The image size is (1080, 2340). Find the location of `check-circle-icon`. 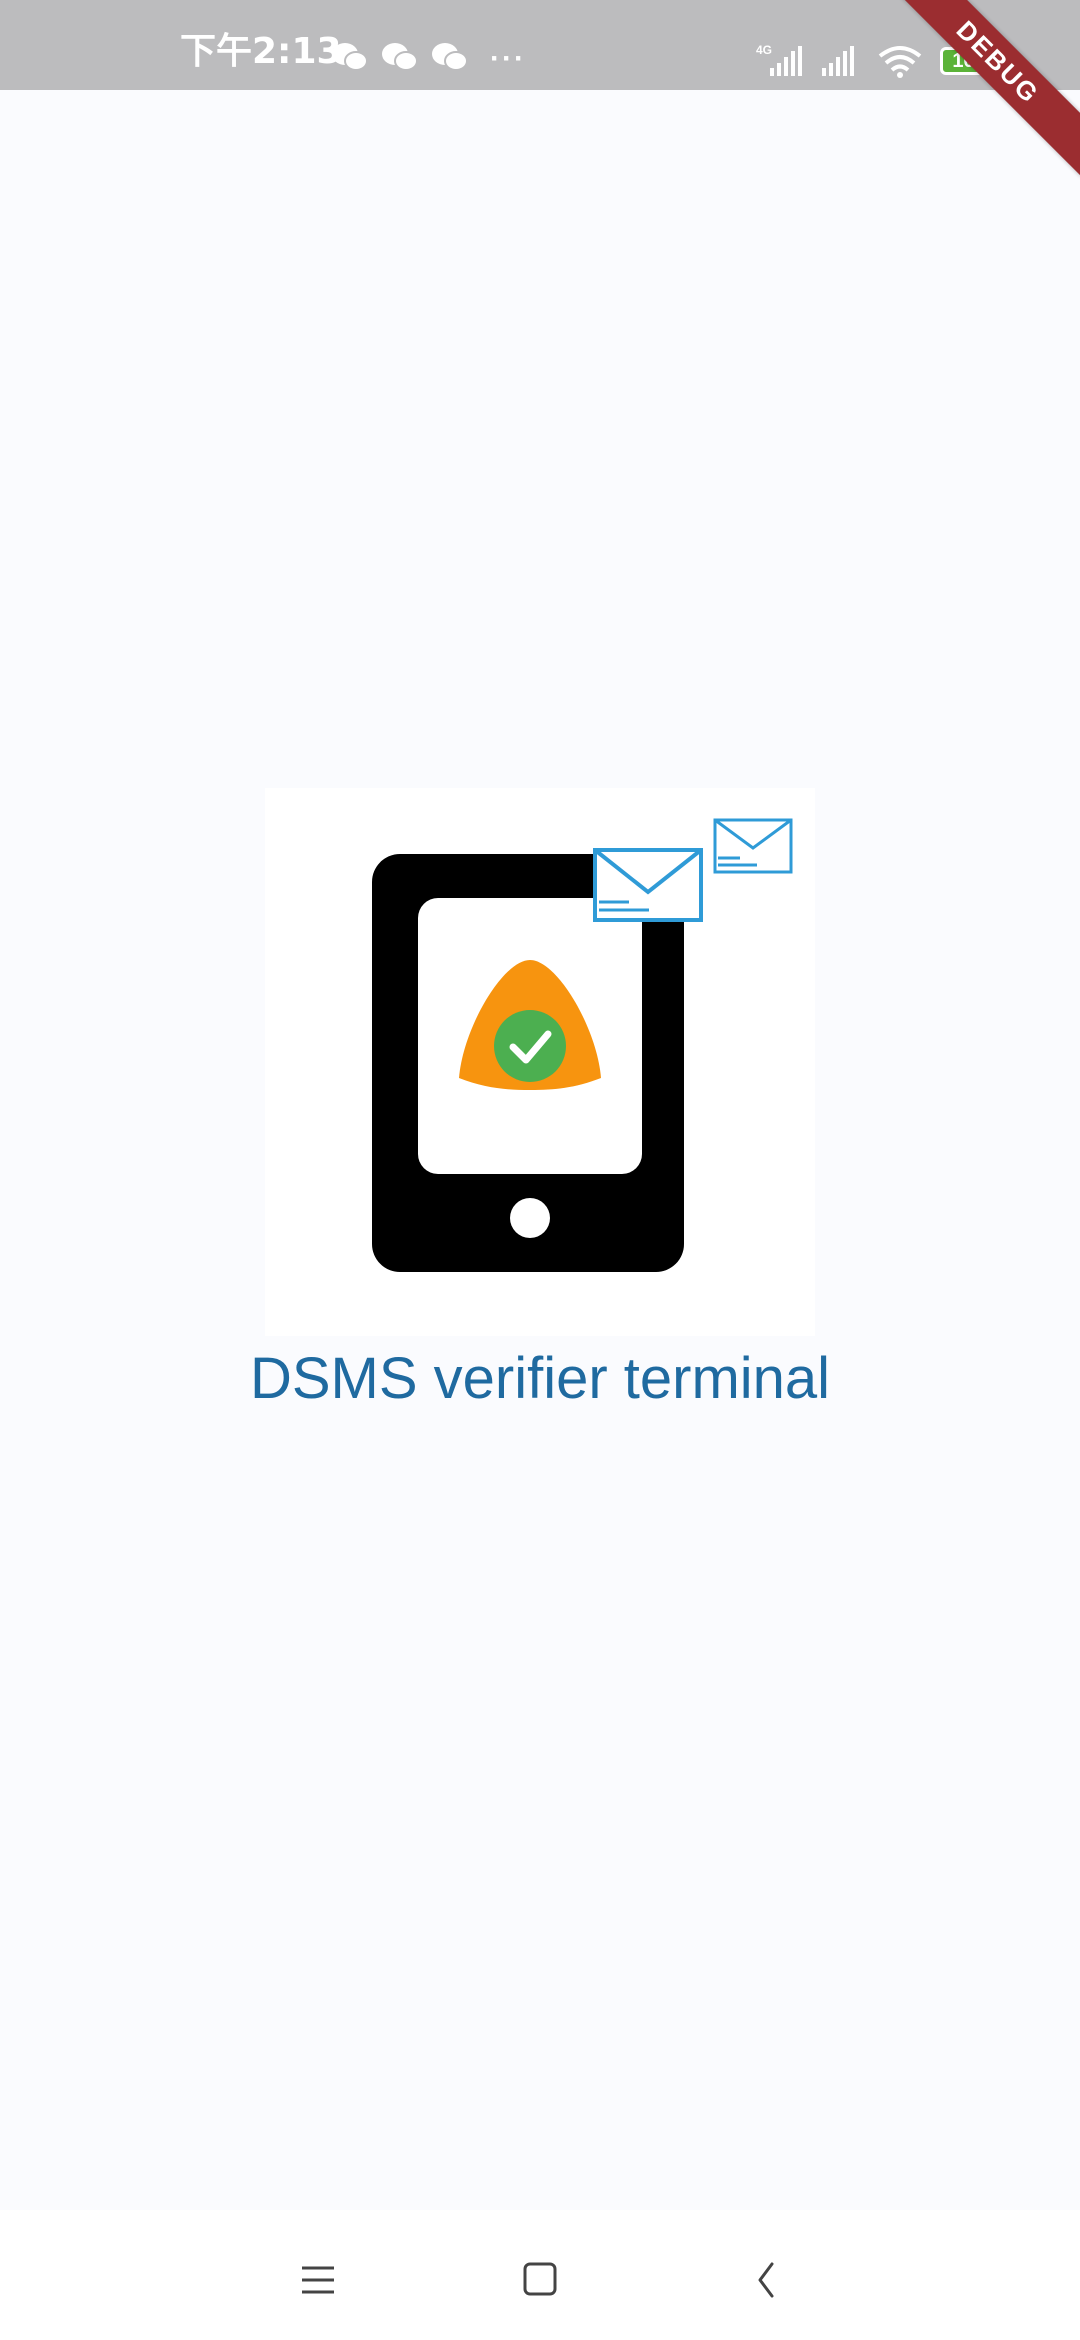

check-circle-icon is located at coordinates (530, 1046).